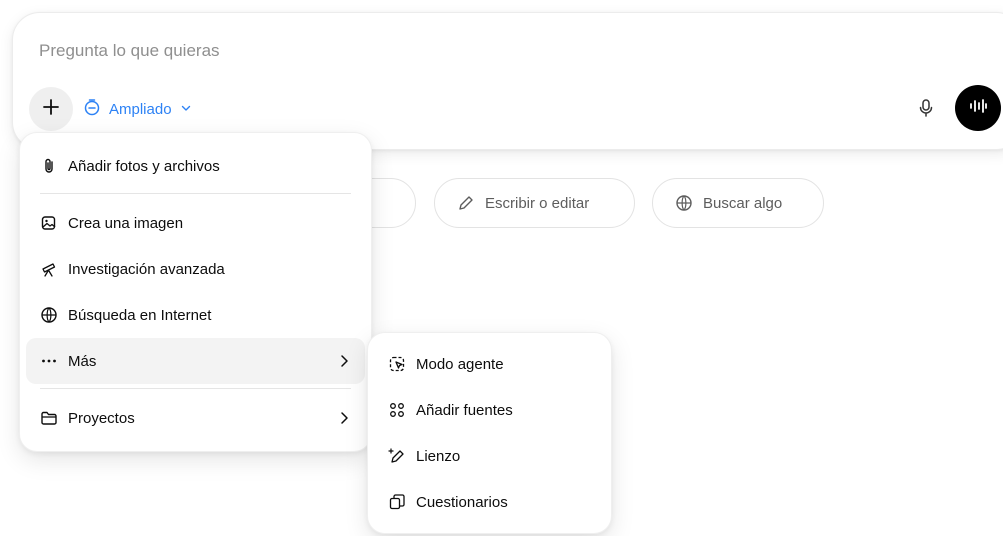  What do you see at coordinates (82, 361) in the screenshot?
I see `menu-item-label: Más` at bounding box center [82, 361].